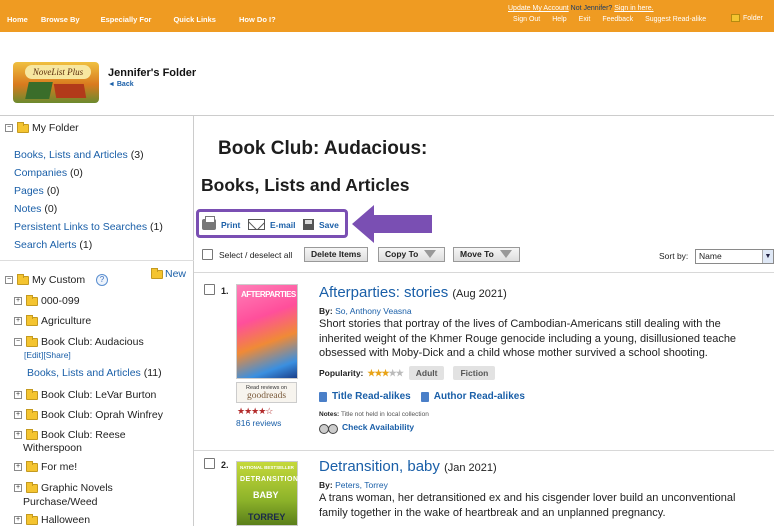 Image resolution: width=774 pixels, height=526 pixels. Describe the element at coordinates (86, 245) in the screenshot. I see `sidebar-count: (1)` at that location.